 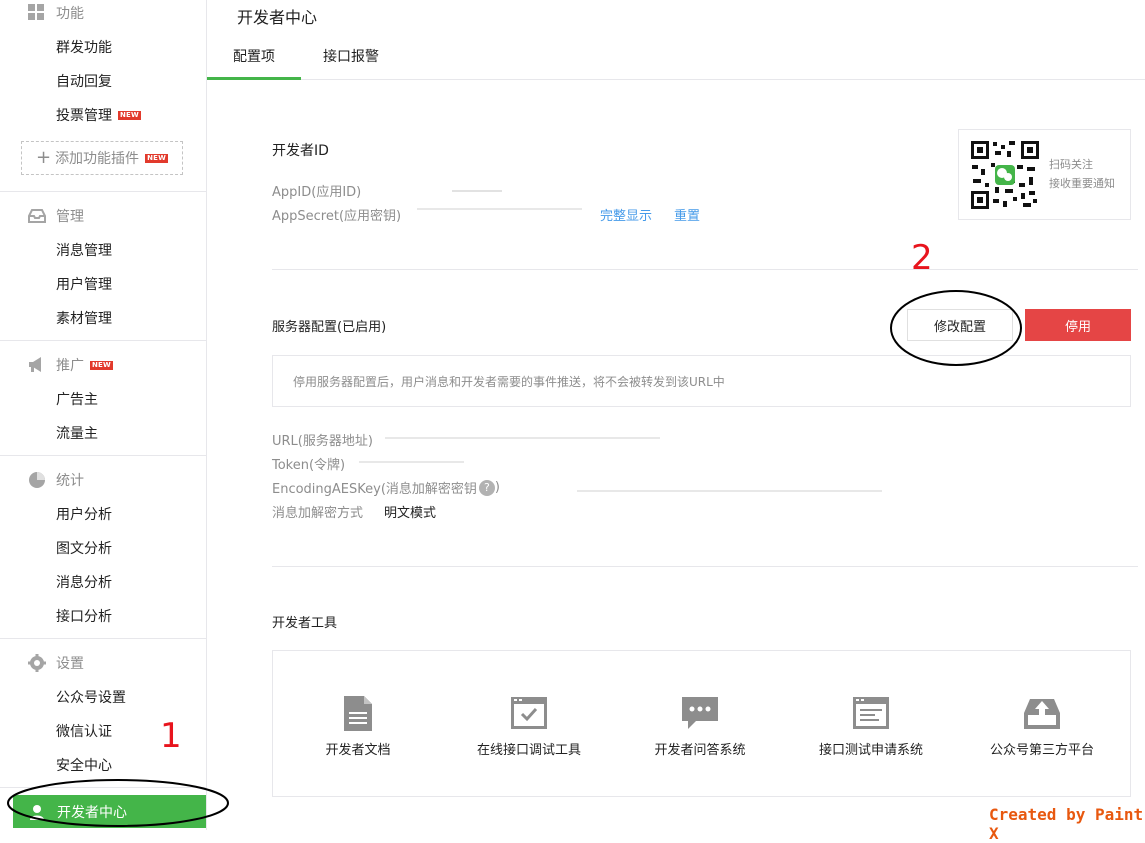 What do you see at coordinates (118, 803) in the screenshot?
I see `annotation-ellipse-dev-center` at bounding box center [118, 803].